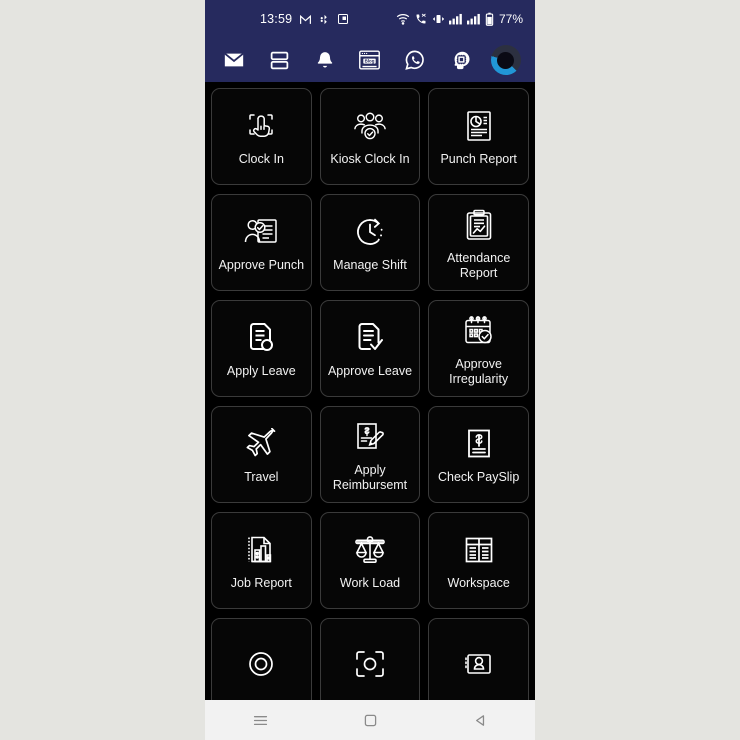 The image size is (740, 740). Describe the element at coordinates (261, 550) in the screenshot. I see `bar-chart-doc-icon` at that location.